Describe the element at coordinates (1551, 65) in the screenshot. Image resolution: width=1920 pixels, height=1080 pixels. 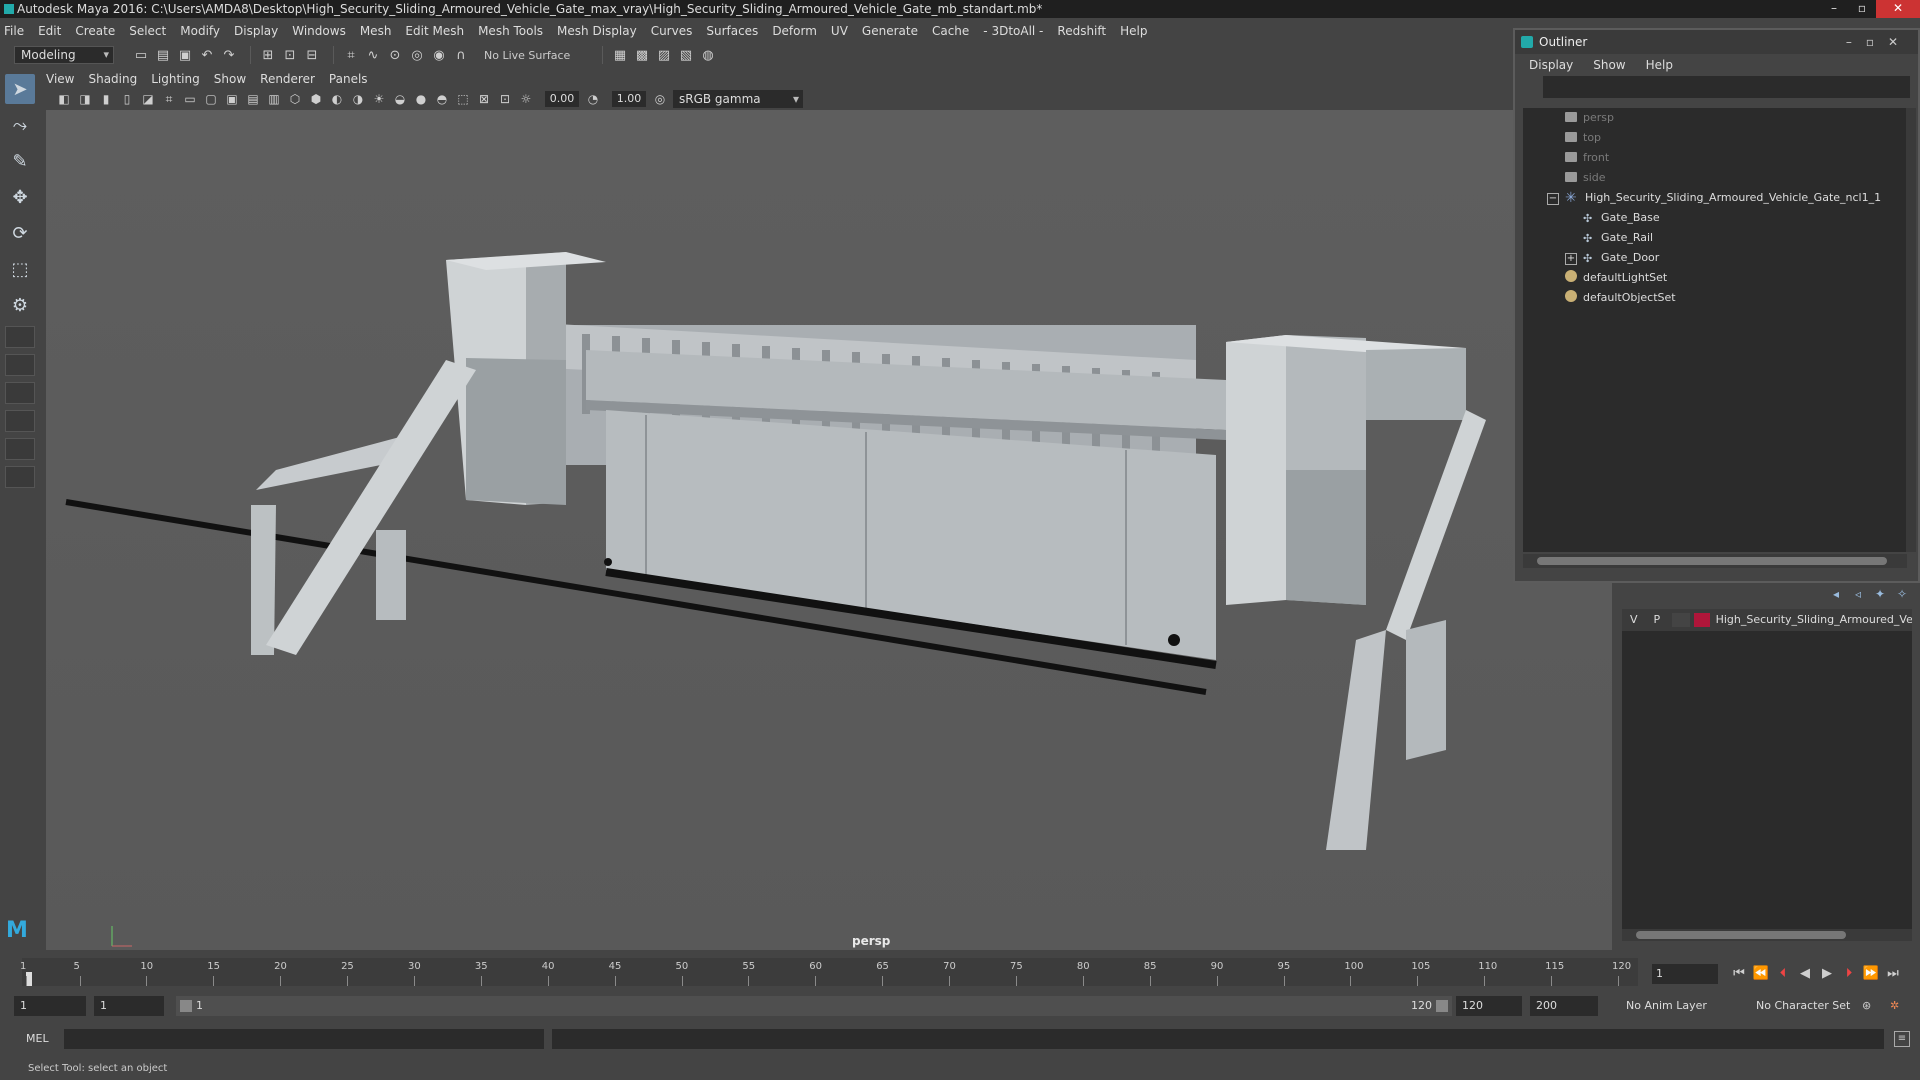
I see `outliner-menu-display: Display` at that location.